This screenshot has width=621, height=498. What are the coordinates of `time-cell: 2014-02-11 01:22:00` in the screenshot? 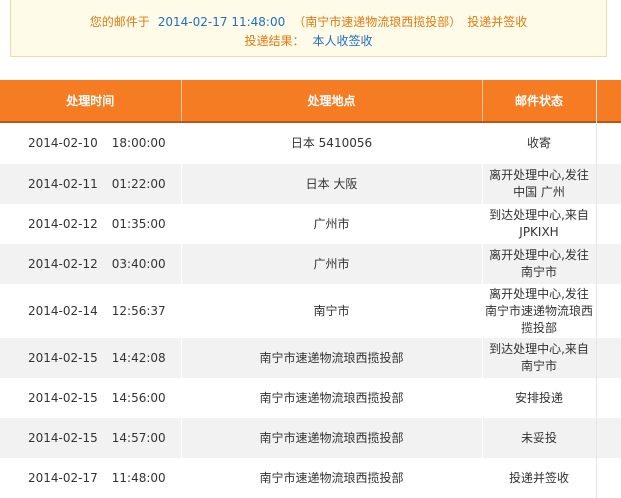 It's located at (91, 184).